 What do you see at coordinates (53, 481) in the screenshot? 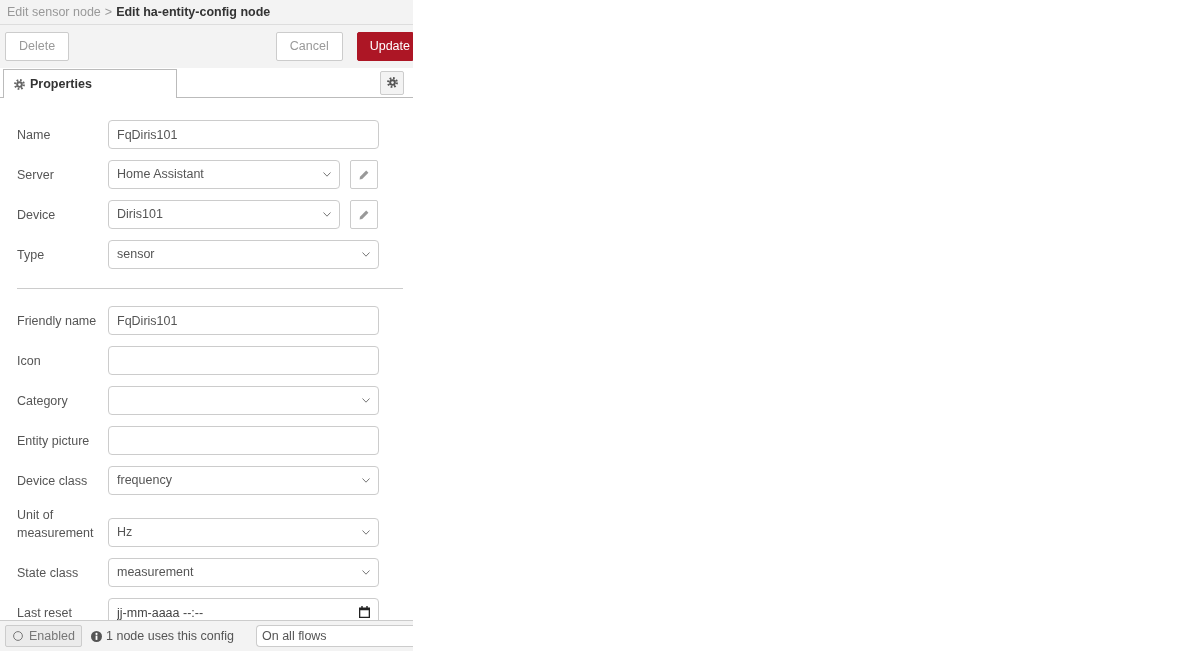
I see `field-label: Device class` at bounding box center [53, 481].